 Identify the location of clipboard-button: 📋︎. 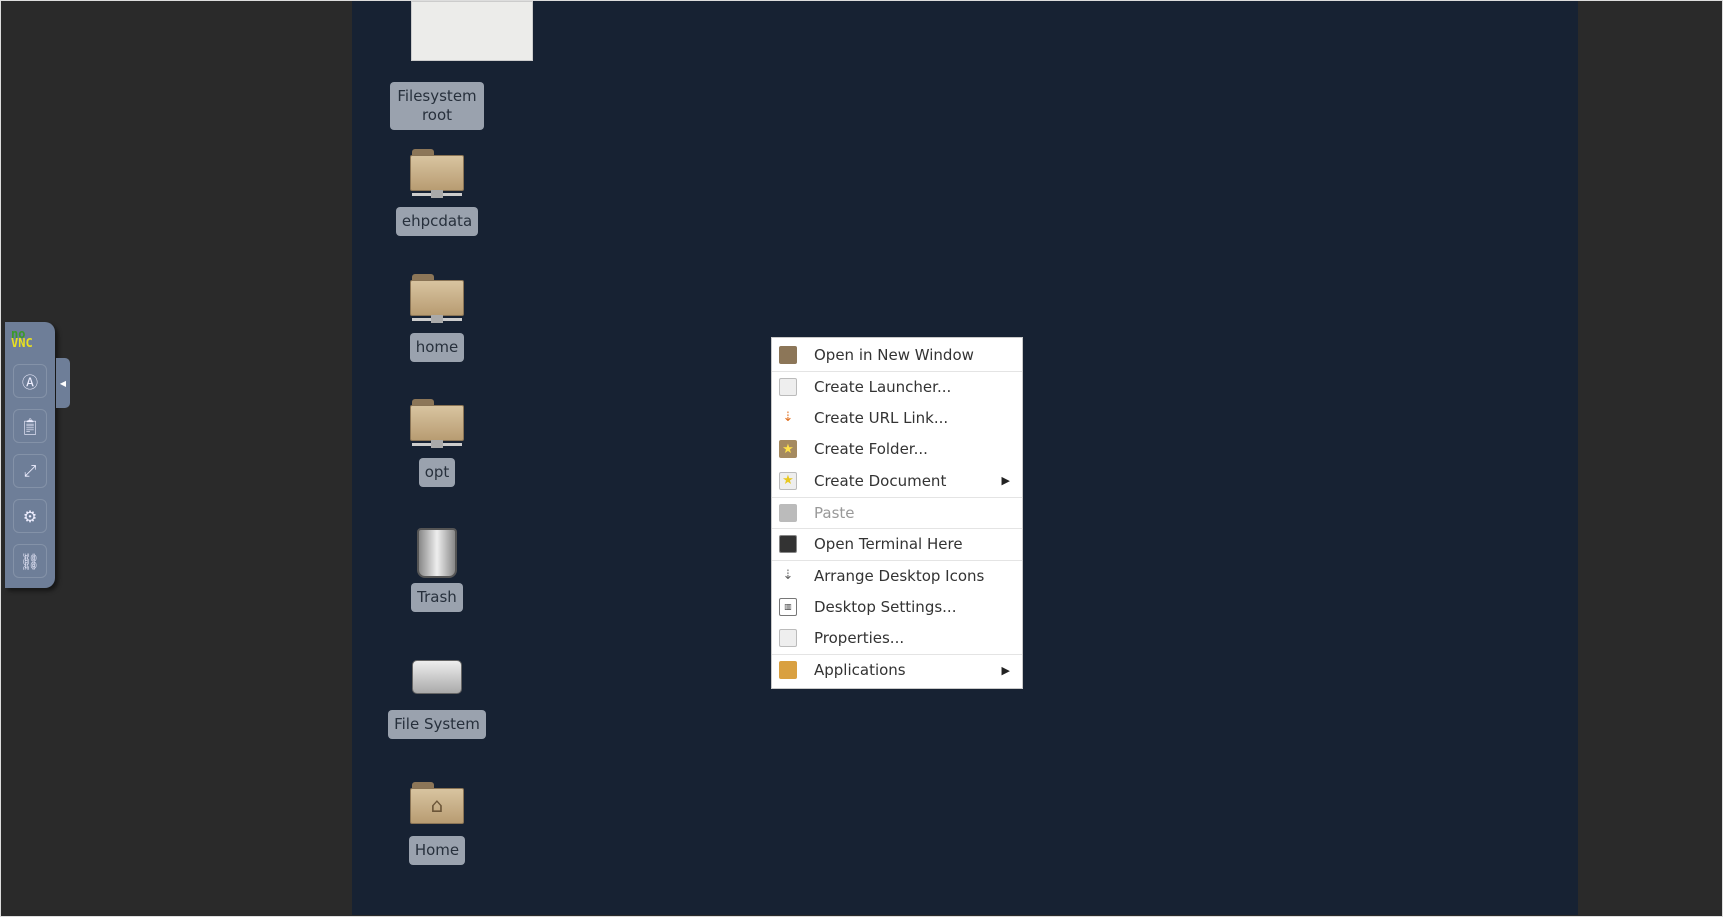
(30, 426).